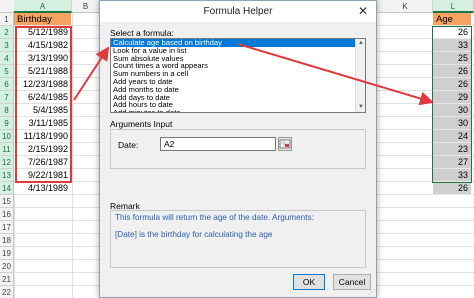  What do you see at coordinates (7, 97) in the screenshot?
I see `row-number: 7` at bounding box center [7, 97].